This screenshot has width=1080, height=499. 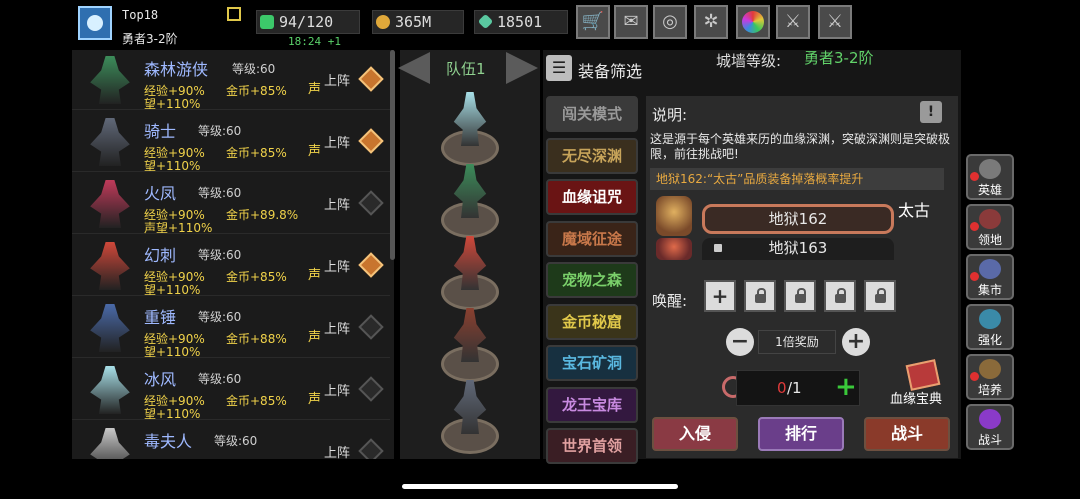 I want to click on side-menu-button: 强化, so click(x=990, y=327).